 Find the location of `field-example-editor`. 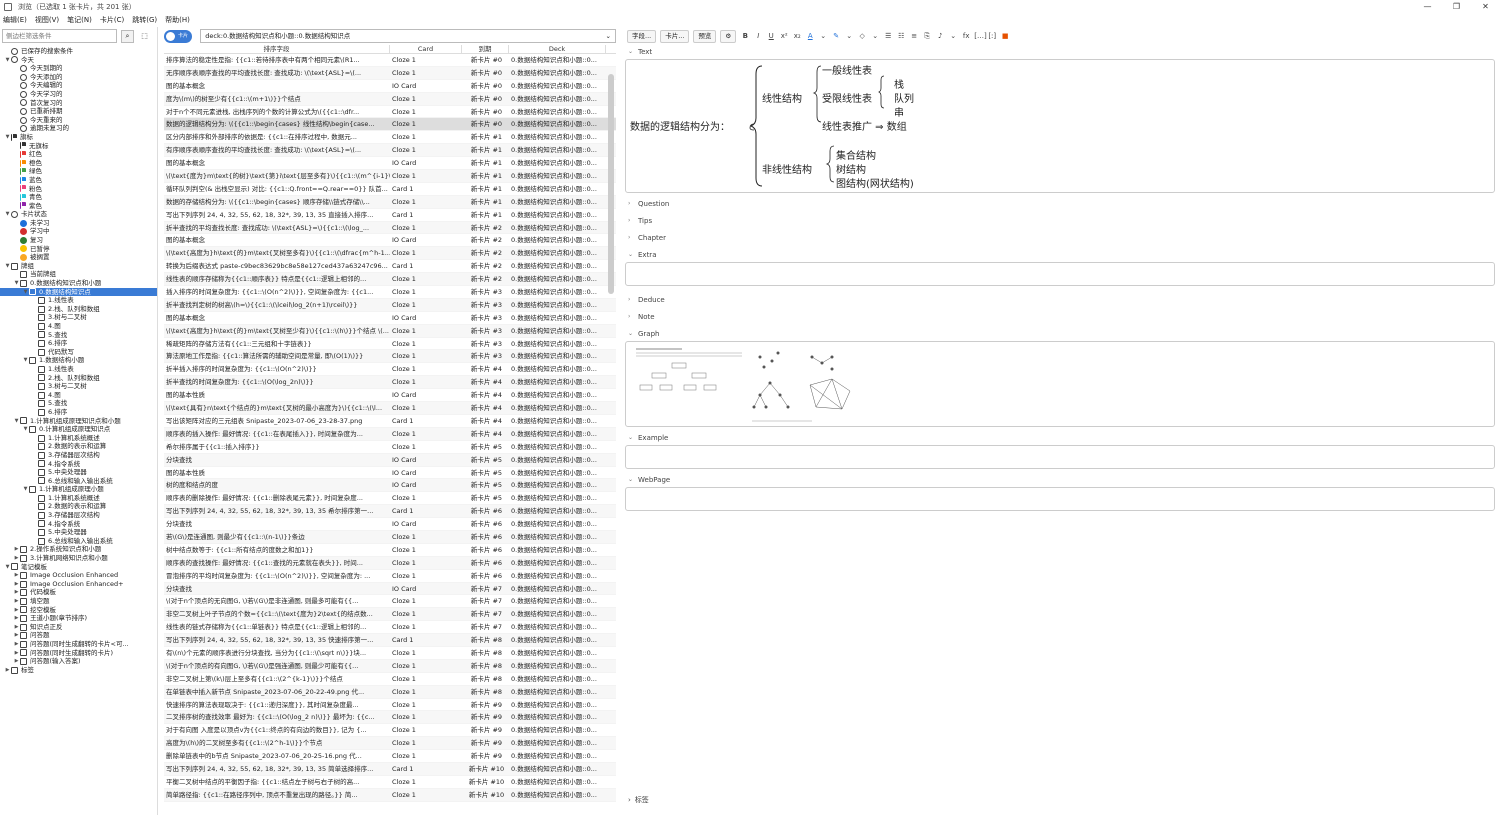

field-example-editor is located at coordinates (1060, 457).